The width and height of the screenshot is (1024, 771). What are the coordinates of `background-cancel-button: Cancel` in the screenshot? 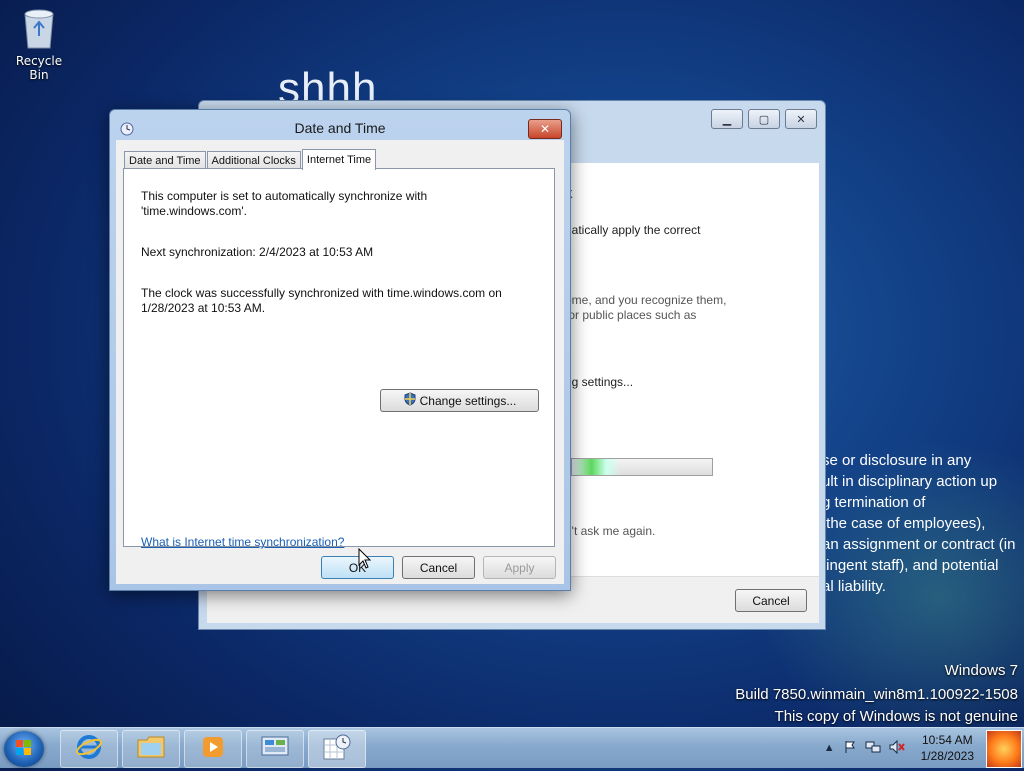 It's located at (771, 600).